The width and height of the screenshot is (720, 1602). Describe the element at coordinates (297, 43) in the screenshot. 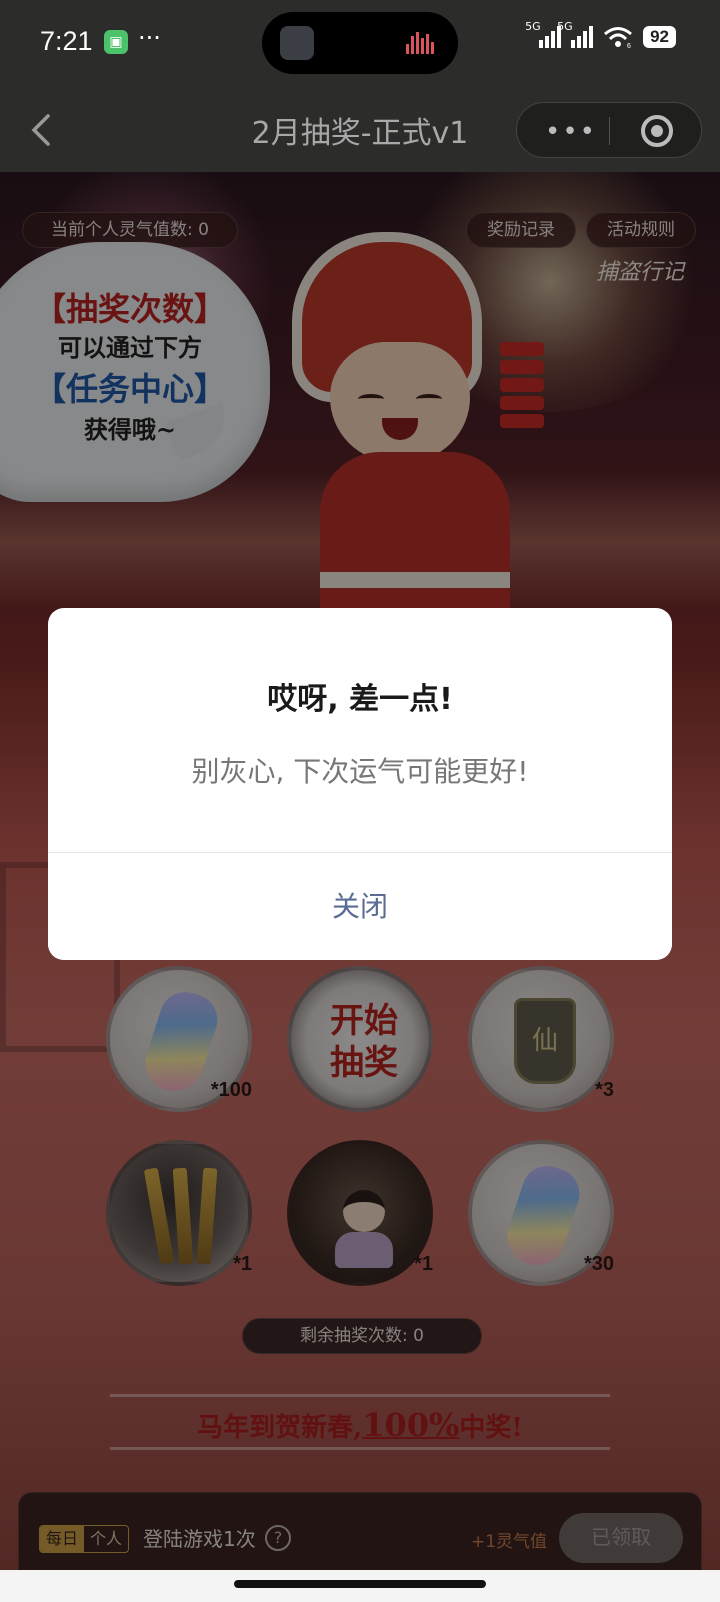

I see `media-thumbnail` at that location.